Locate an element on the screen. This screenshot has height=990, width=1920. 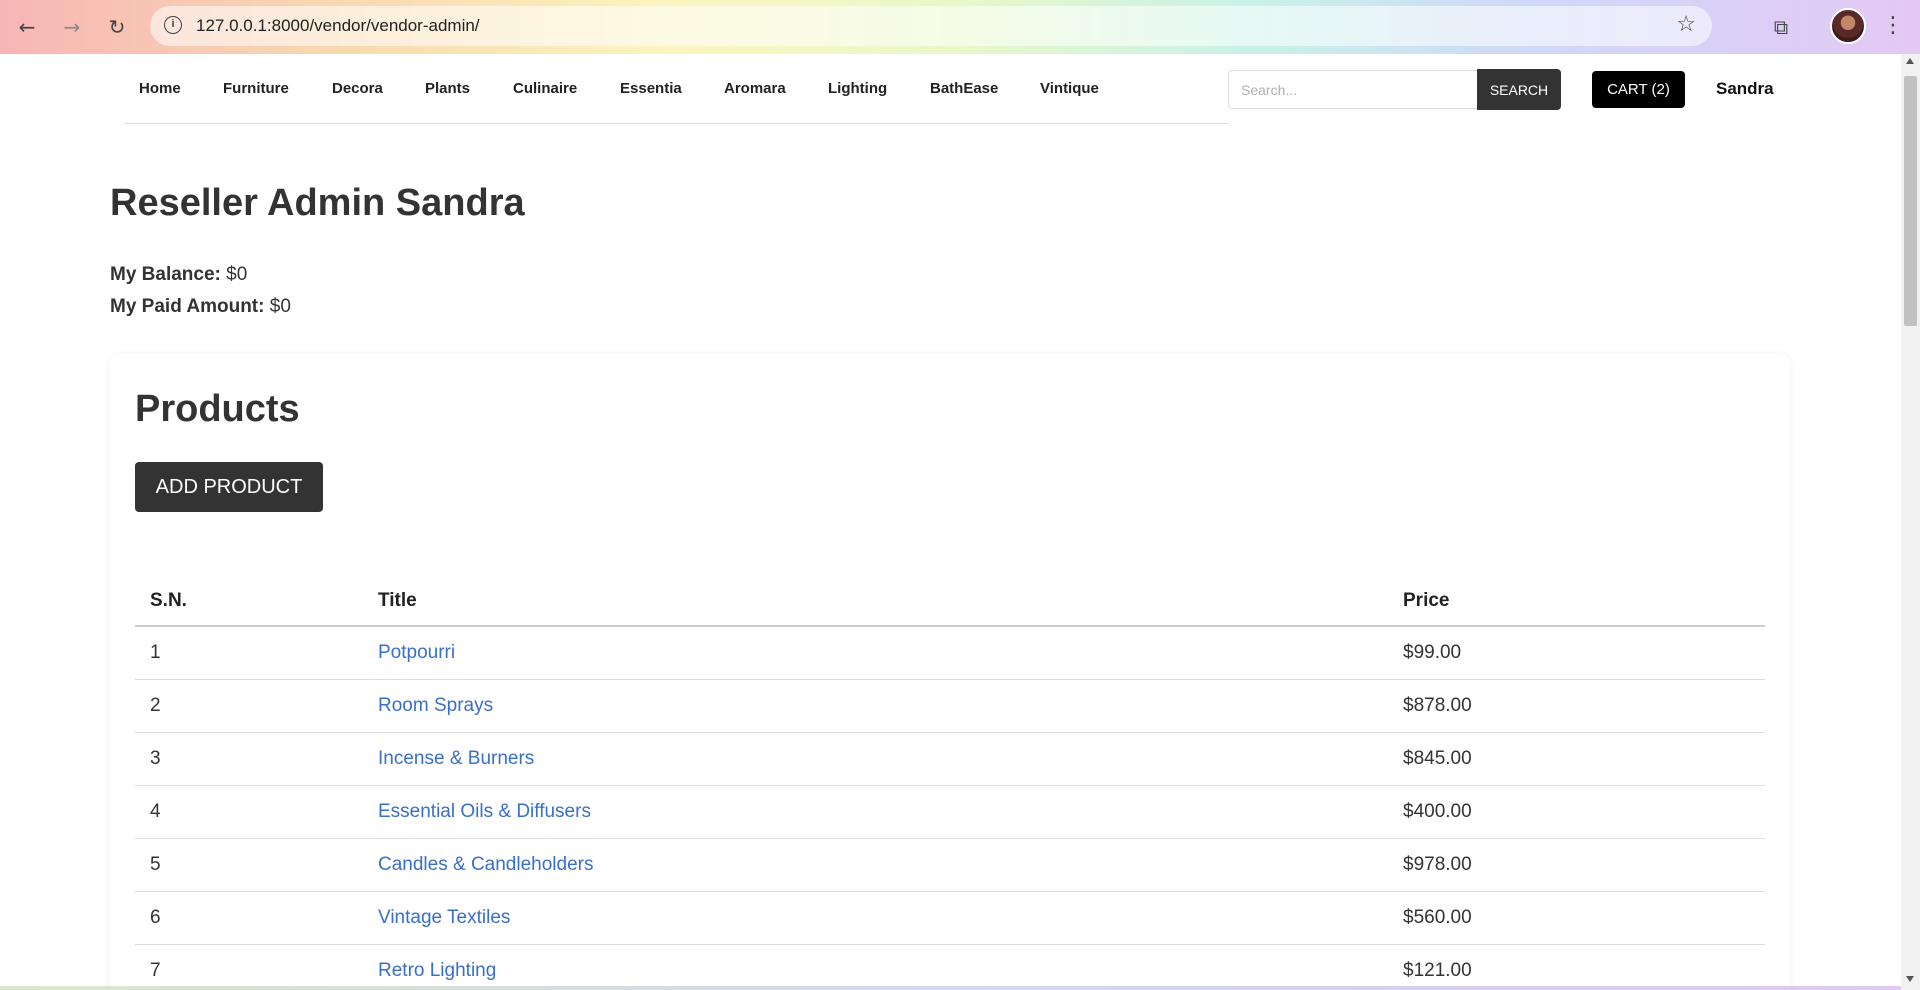
nav-item-lighting: Lighting is located at coordinates (857, 88).